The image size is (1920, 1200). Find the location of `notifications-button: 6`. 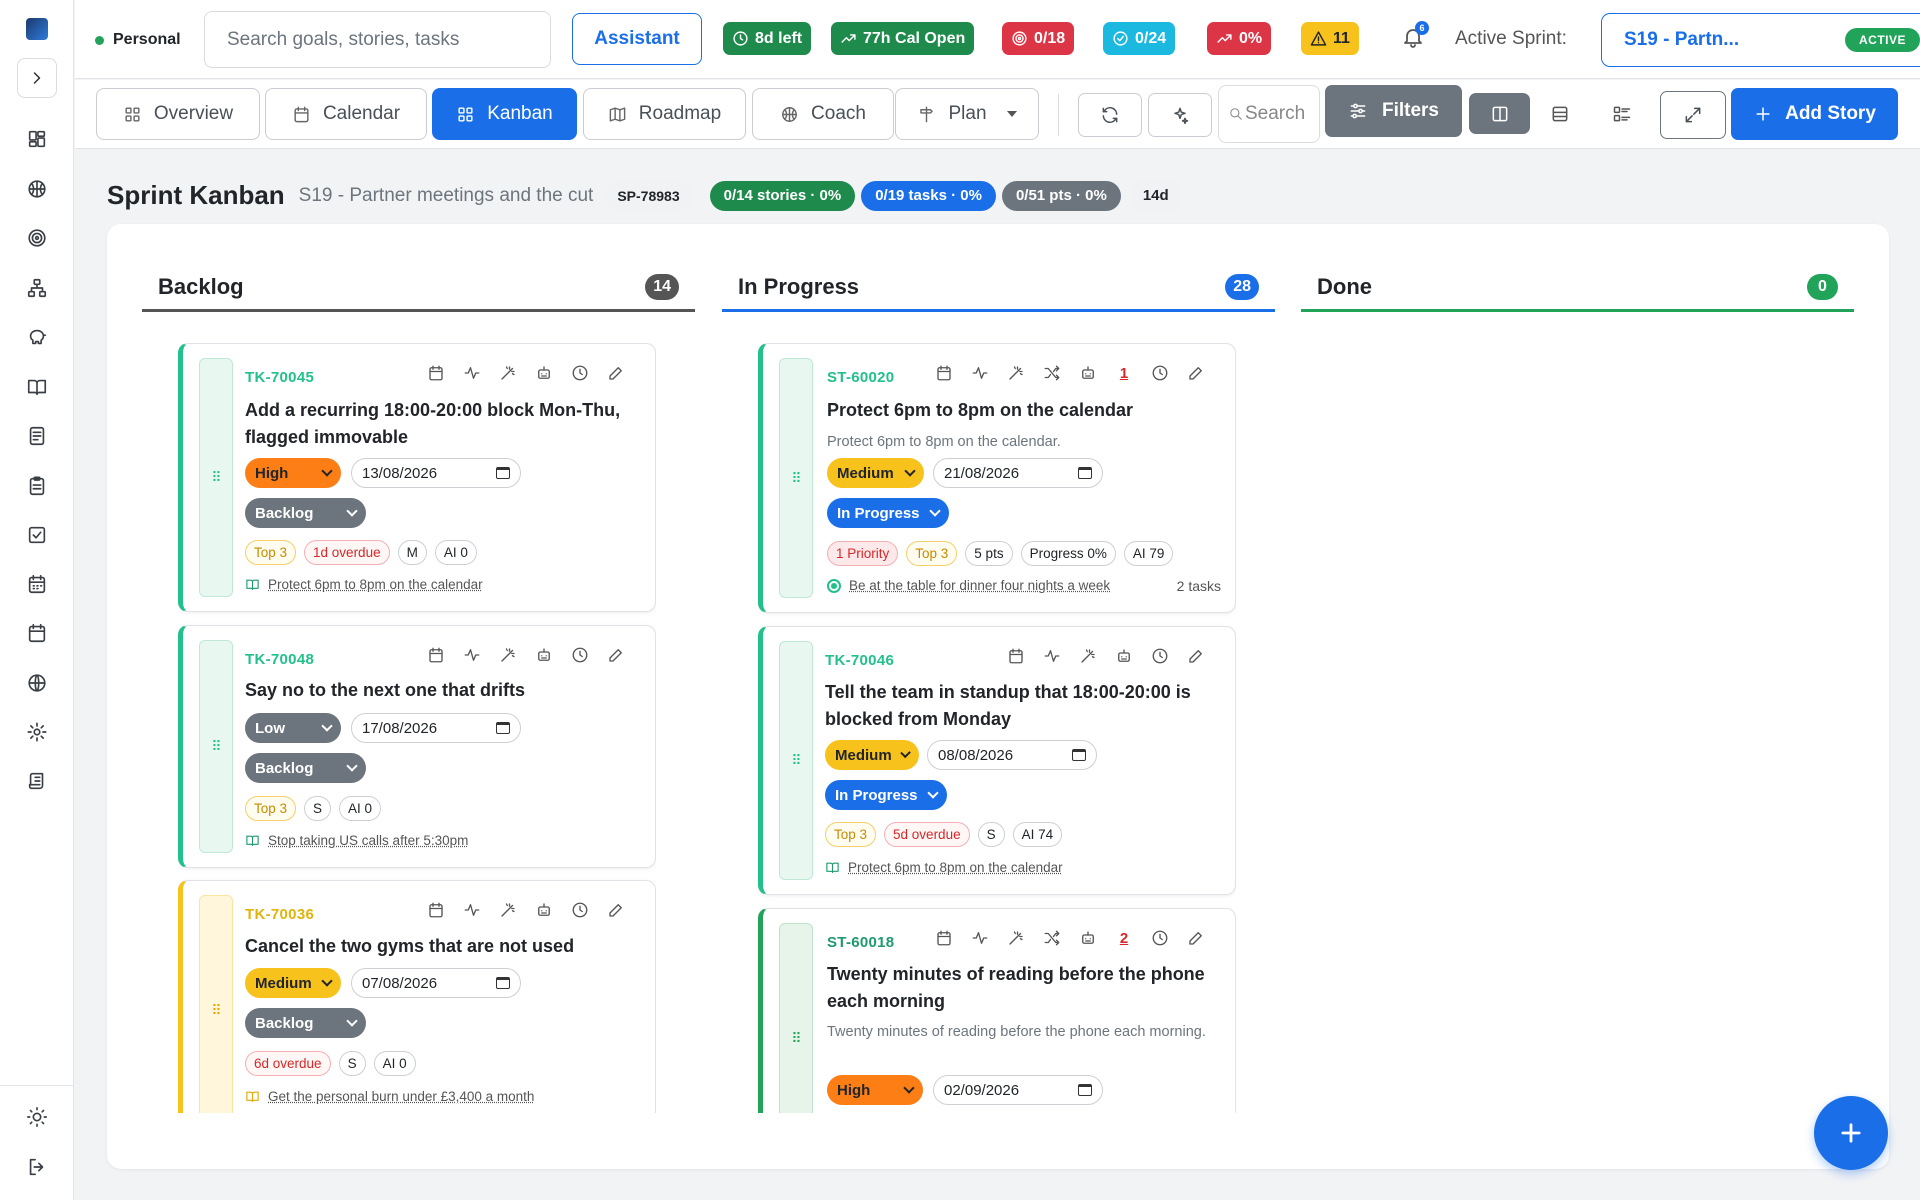

notifications-button: 6 is located at coordinates (1413, 37).